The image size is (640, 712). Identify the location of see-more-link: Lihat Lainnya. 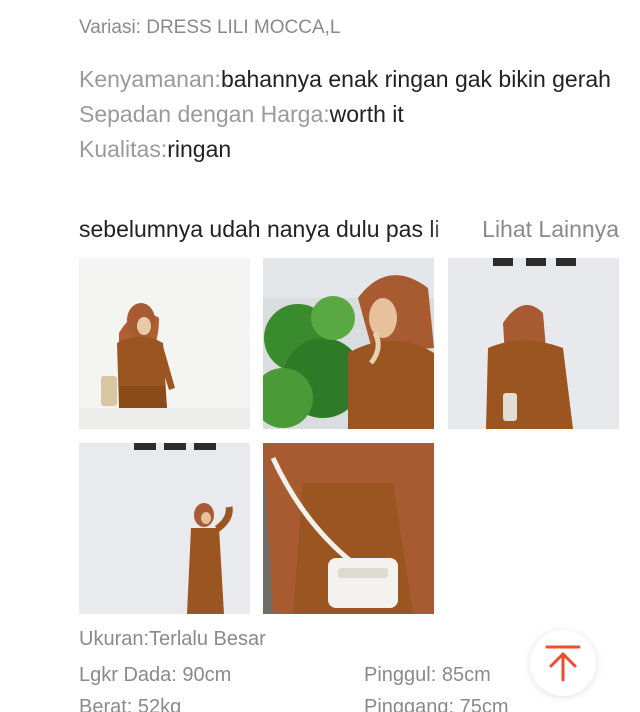
(550, 229).